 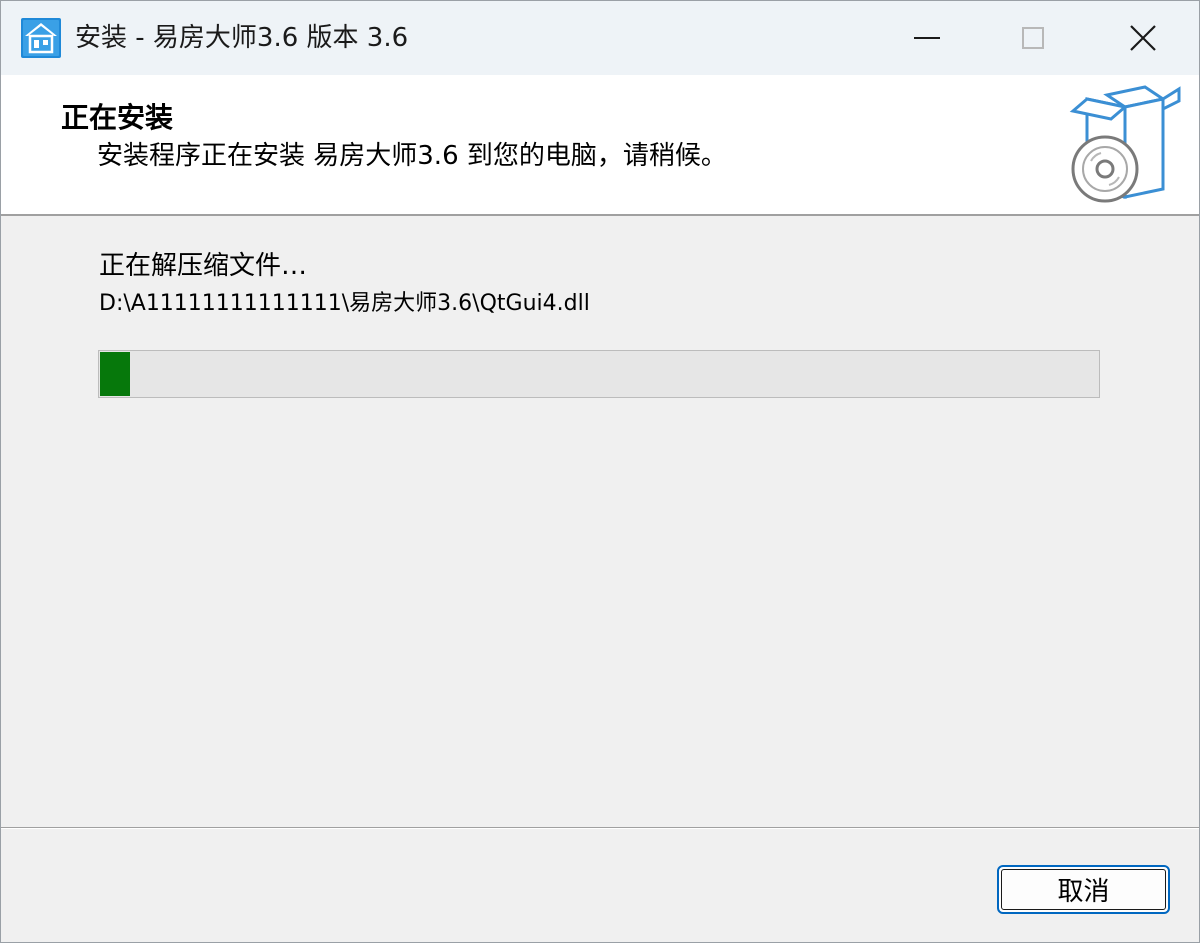 I want to click on progress-fill, so click(x=115, y=374).